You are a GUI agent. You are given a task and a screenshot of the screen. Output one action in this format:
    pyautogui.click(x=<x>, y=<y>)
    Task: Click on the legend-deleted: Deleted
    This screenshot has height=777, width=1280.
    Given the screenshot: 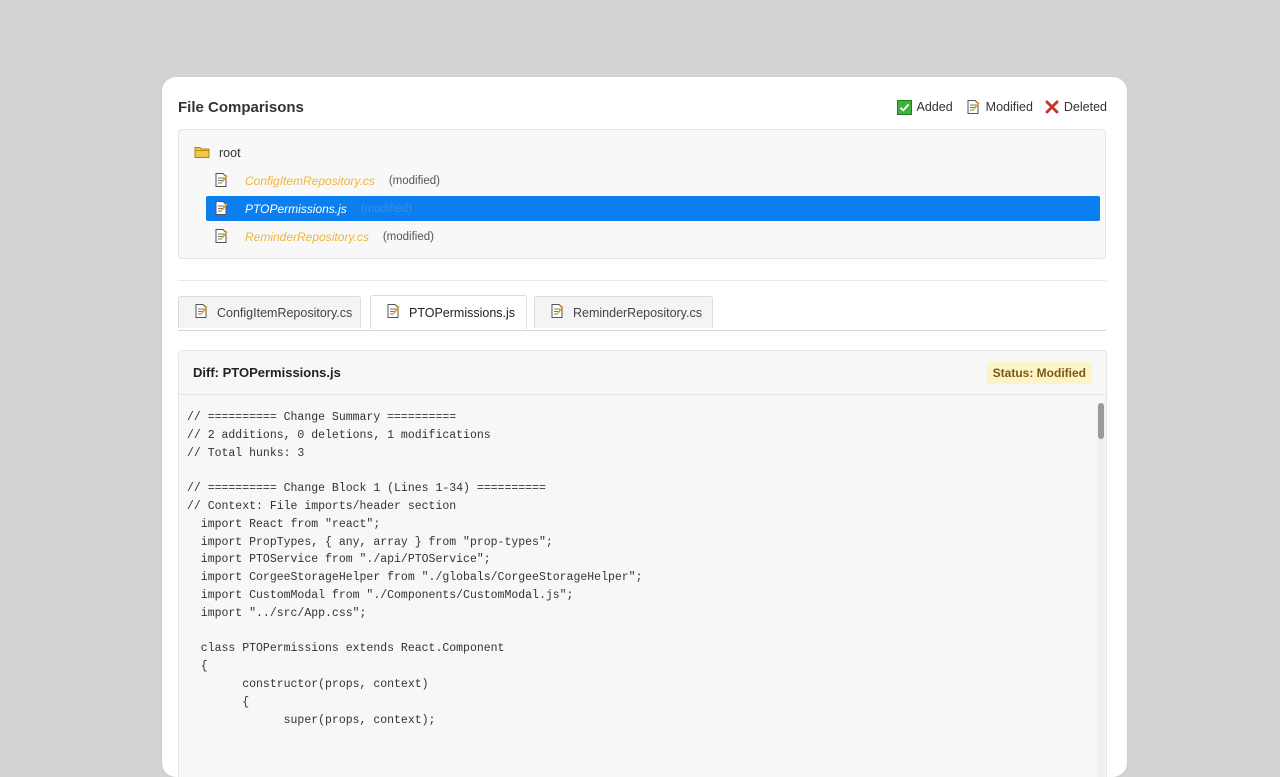 What is the action you would take?
    pyautogui.click(x=1076, y=107)
    